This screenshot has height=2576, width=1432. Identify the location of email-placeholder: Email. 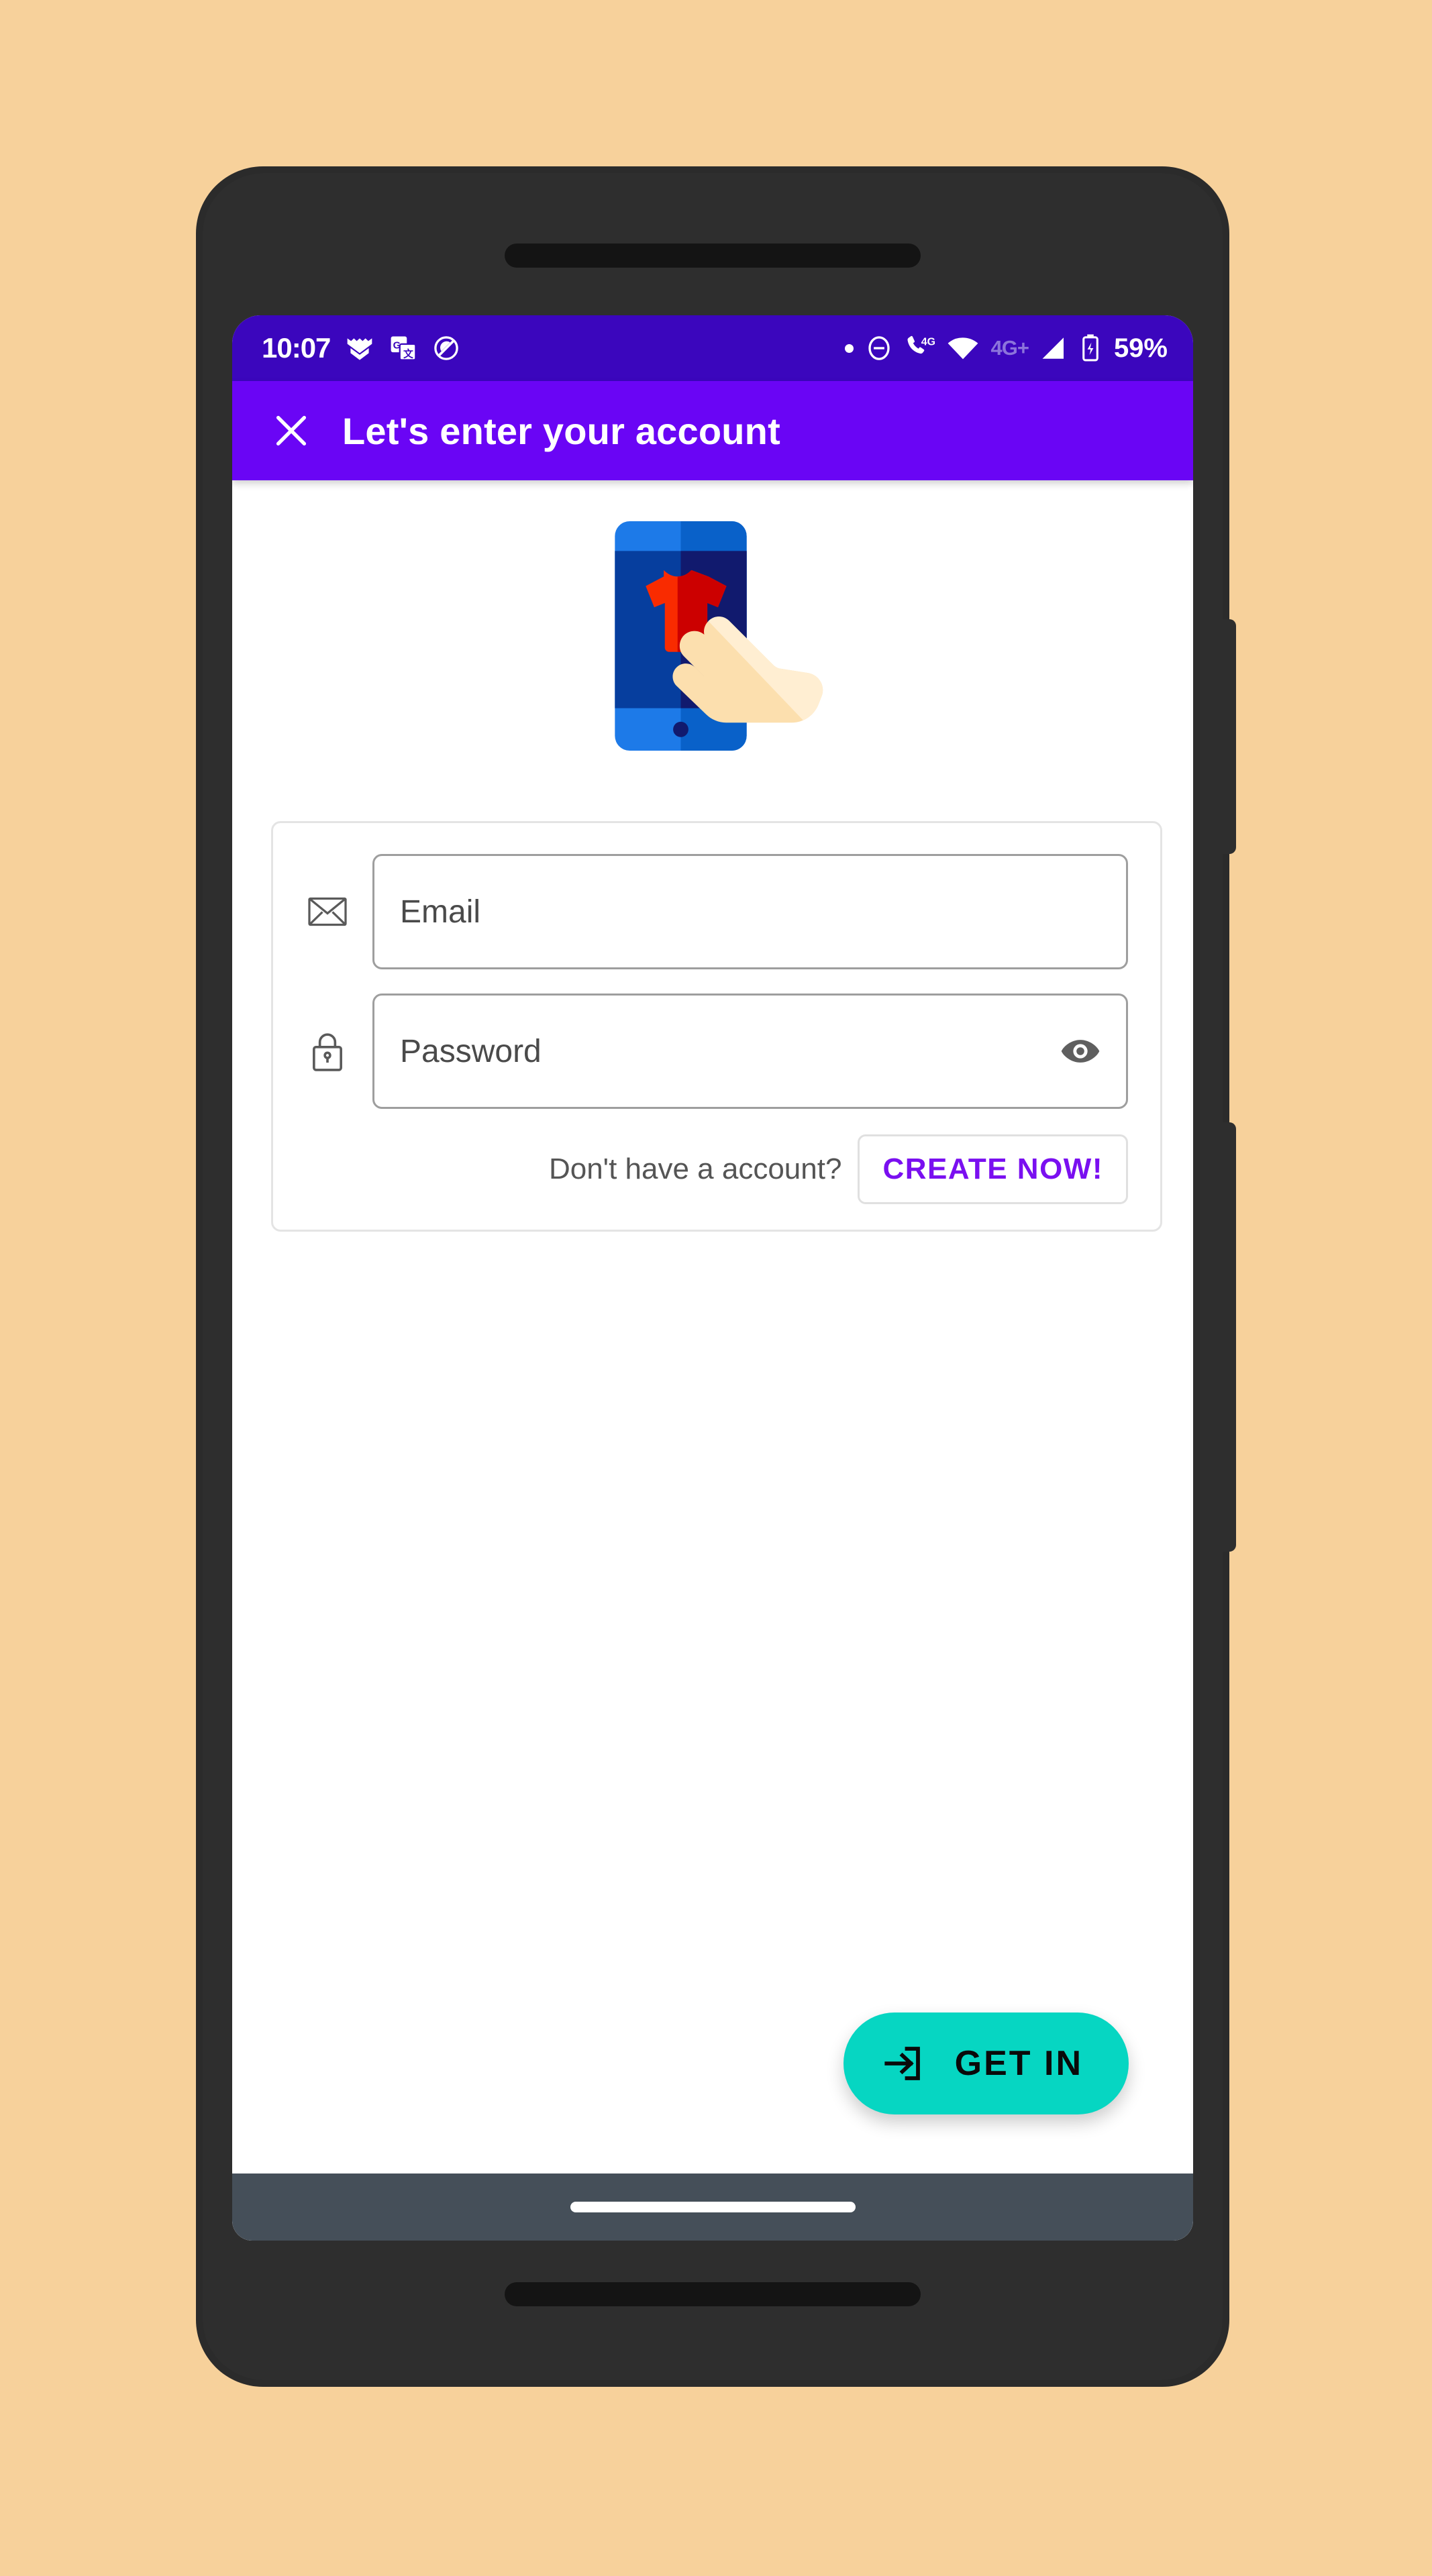
(440, 912).